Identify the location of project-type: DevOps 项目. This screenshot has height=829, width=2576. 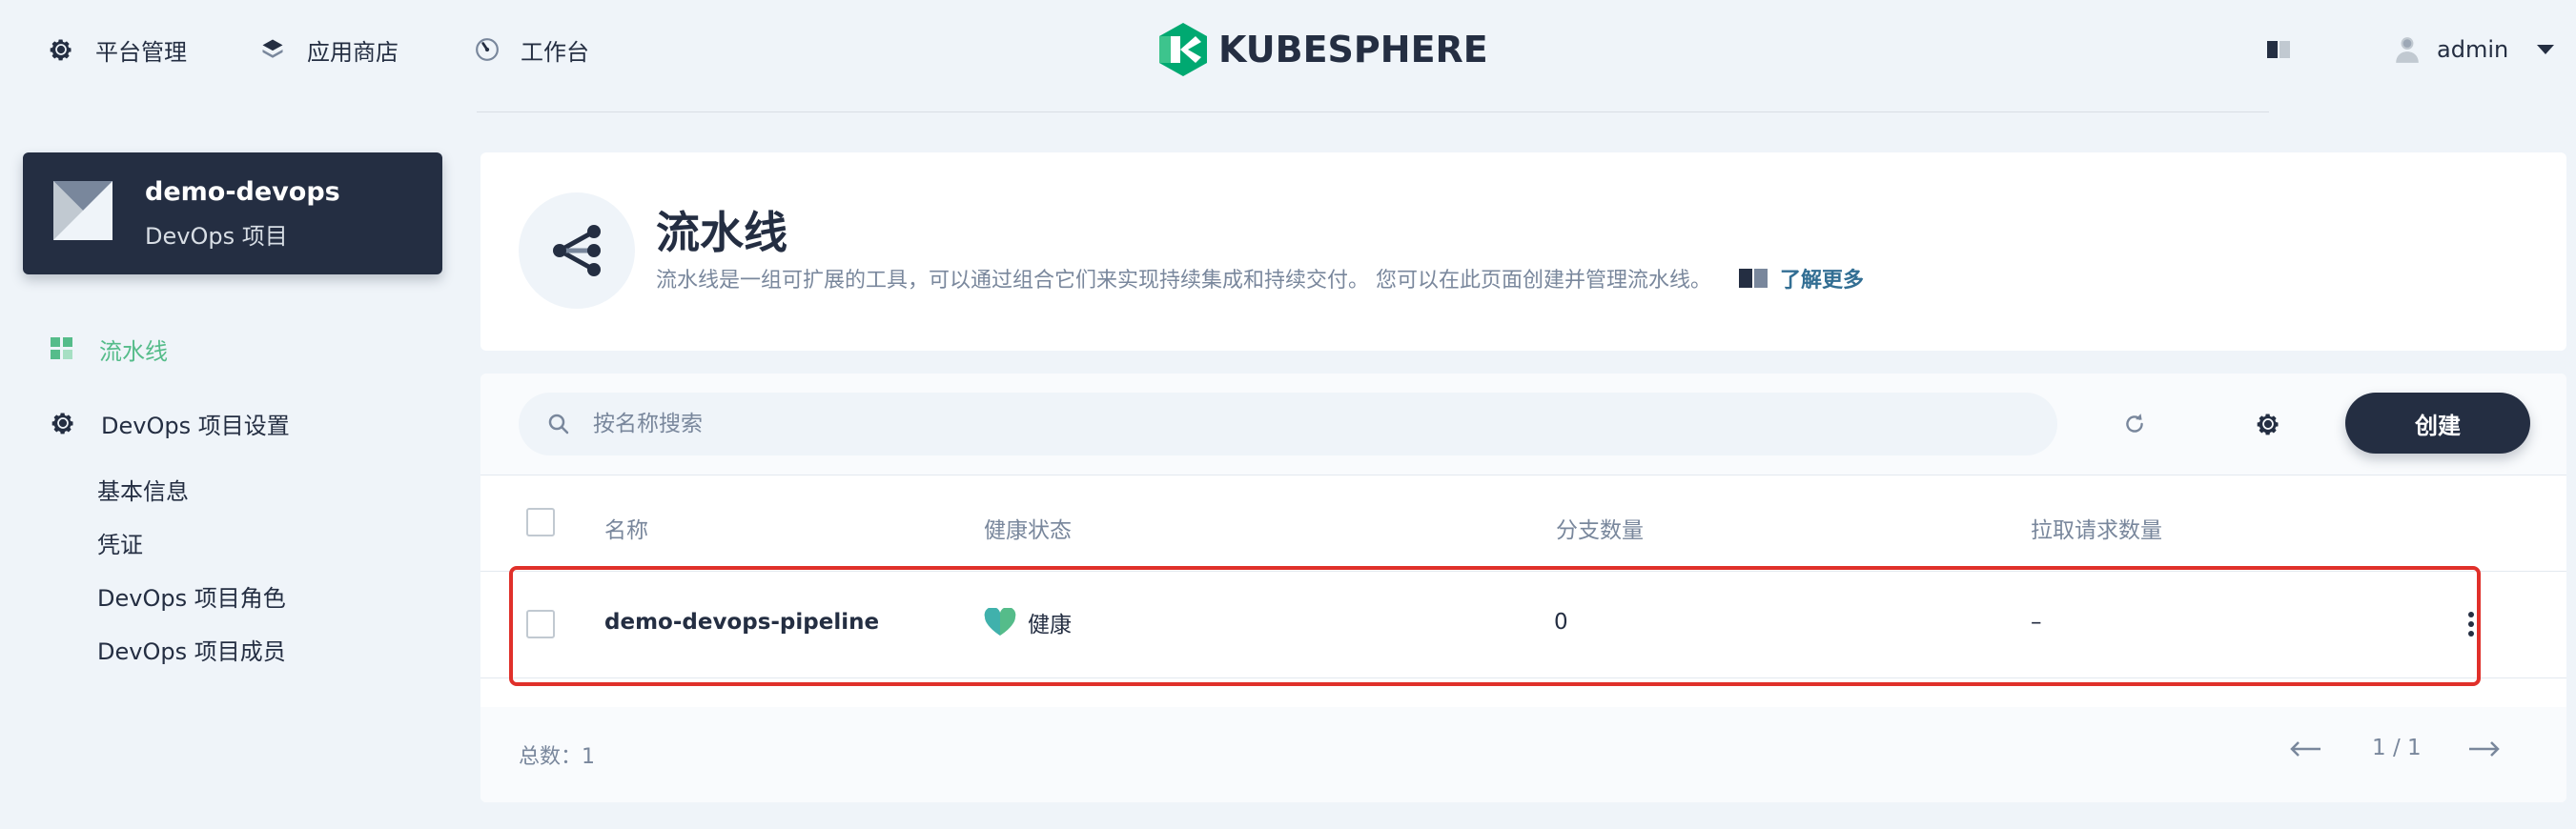
(216, 237).